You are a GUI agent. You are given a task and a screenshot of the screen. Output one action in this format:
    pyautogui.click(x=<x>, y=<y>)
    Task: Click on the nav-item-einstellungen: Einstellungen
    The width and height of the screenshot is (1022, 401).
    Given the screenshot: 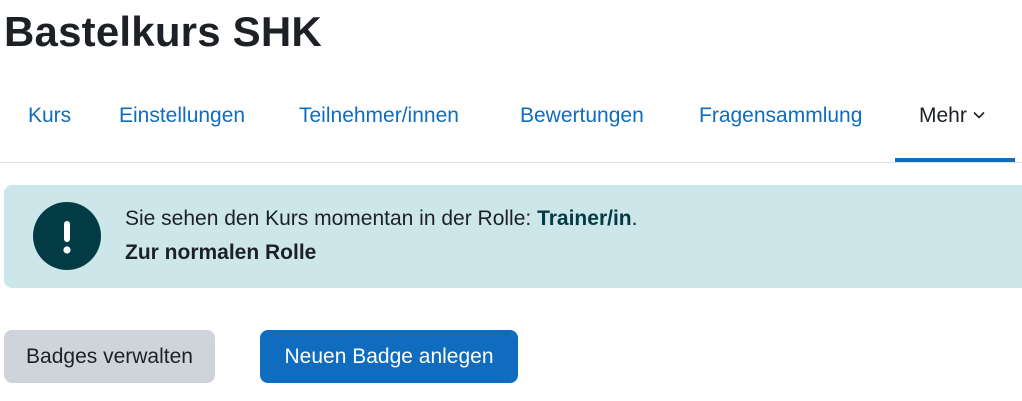 What is the action you would take?
    pyautogui.click(x=182, y=123)
    